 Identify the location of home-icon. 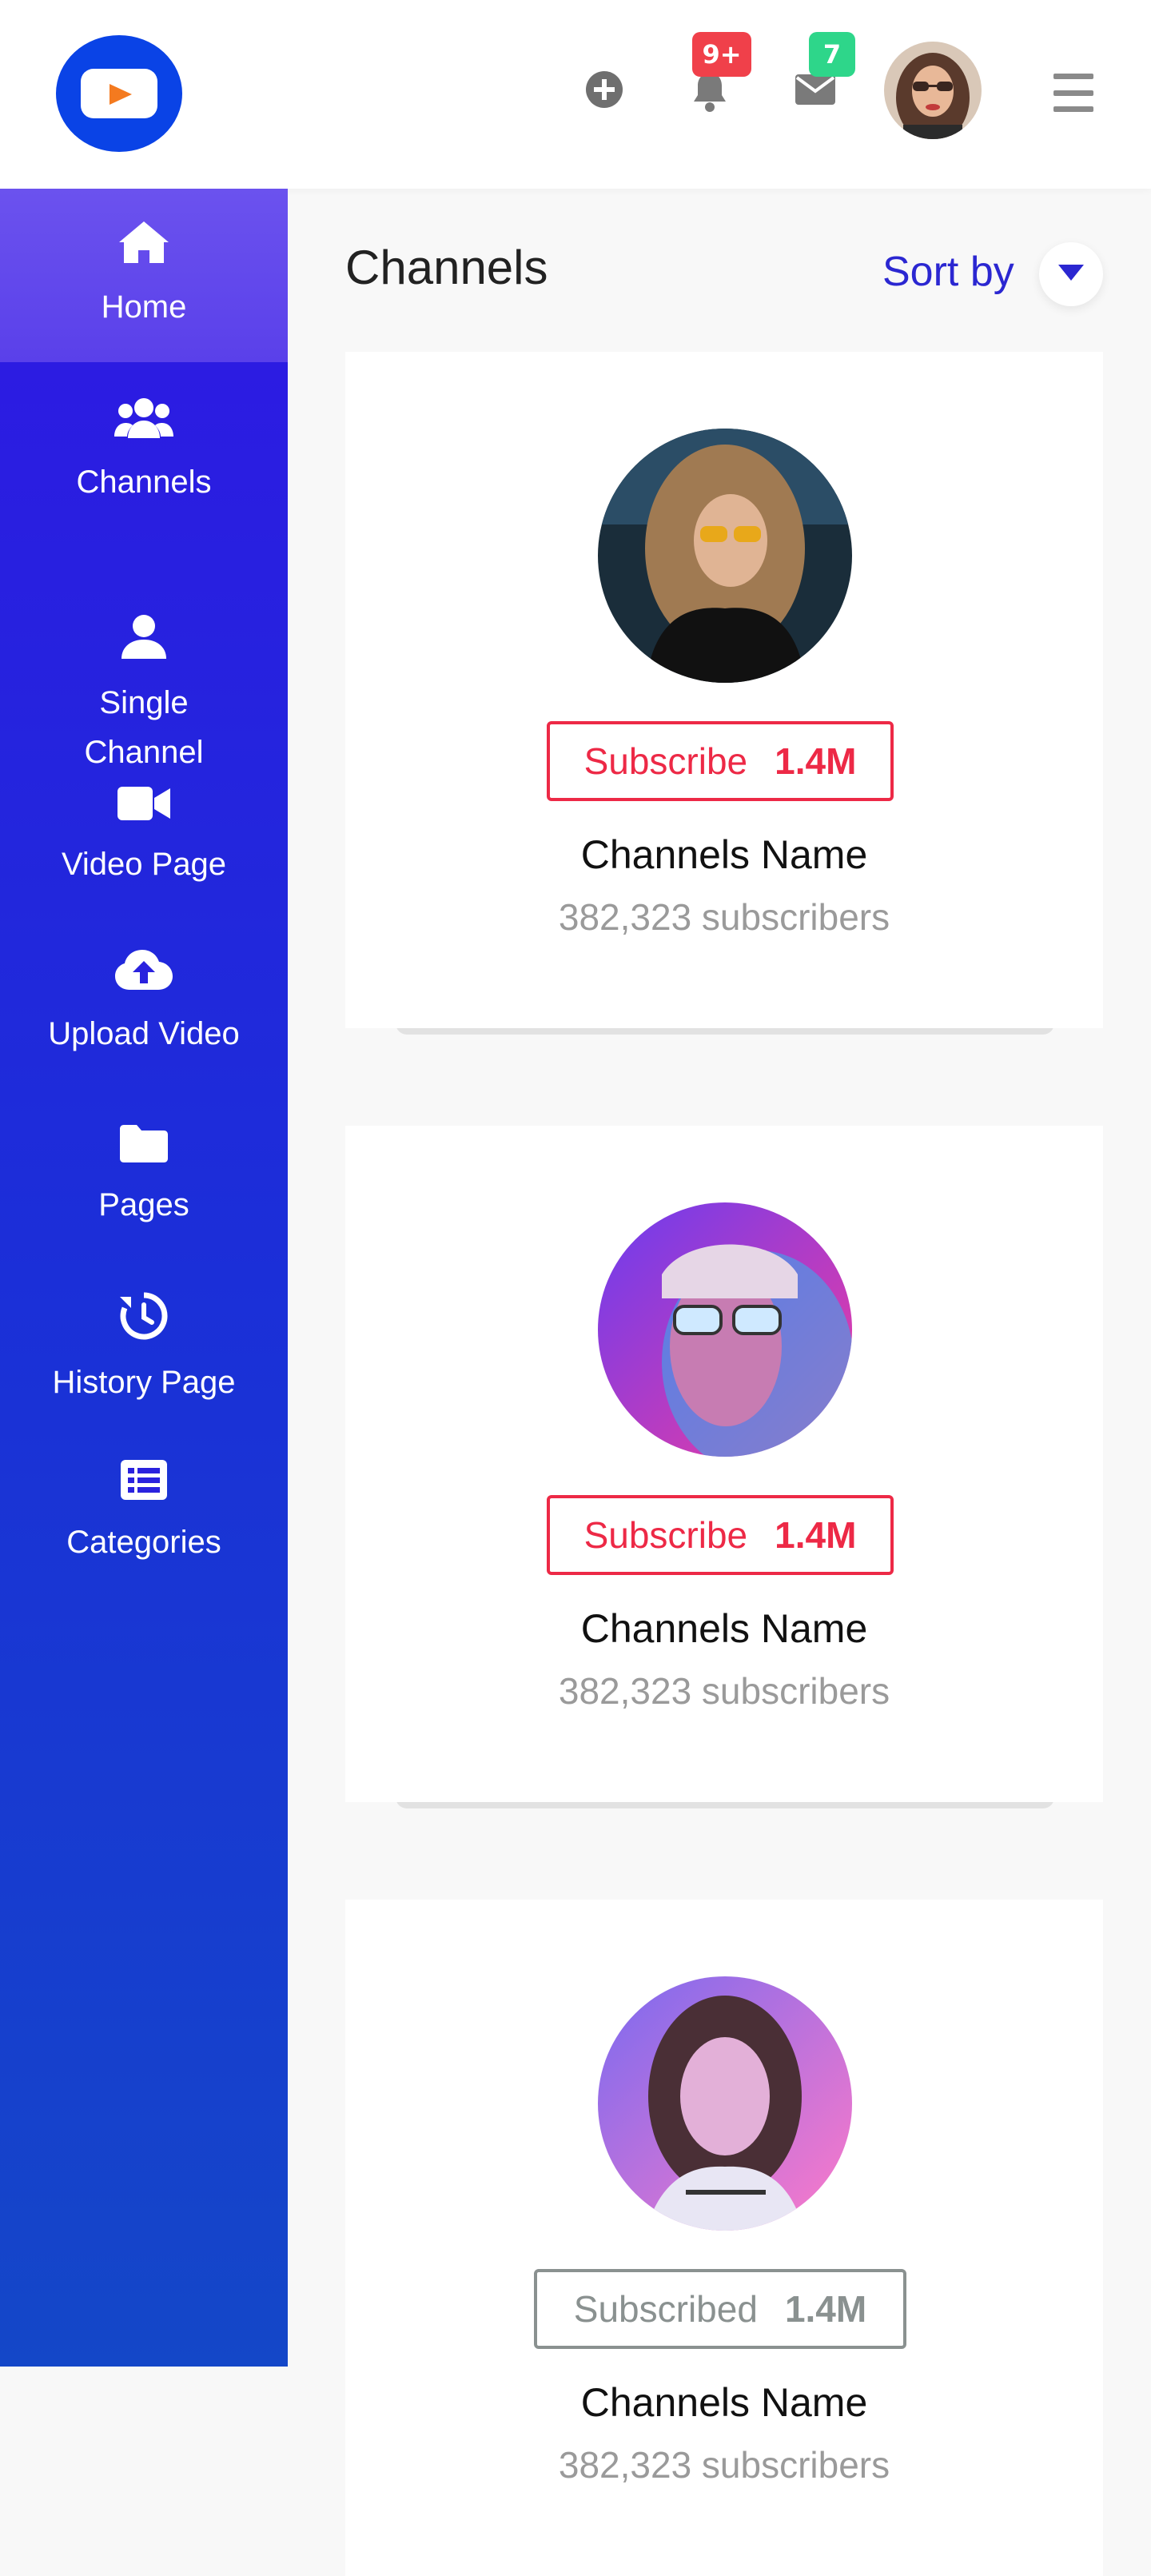
(143, 250).